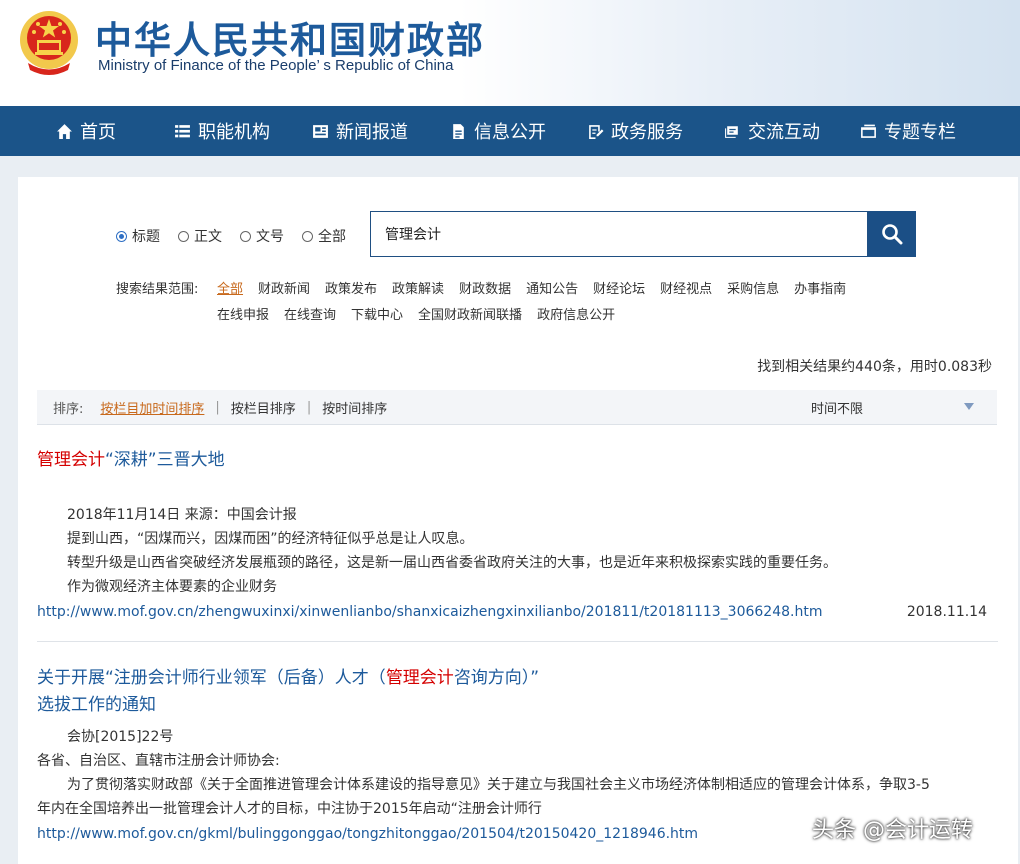 This screenshot has width=1020, height=864. What do you see at coordinates (230, 287) in the screenshot?
I see `scope-link-all: 全部` at bounding box center [230, 287].